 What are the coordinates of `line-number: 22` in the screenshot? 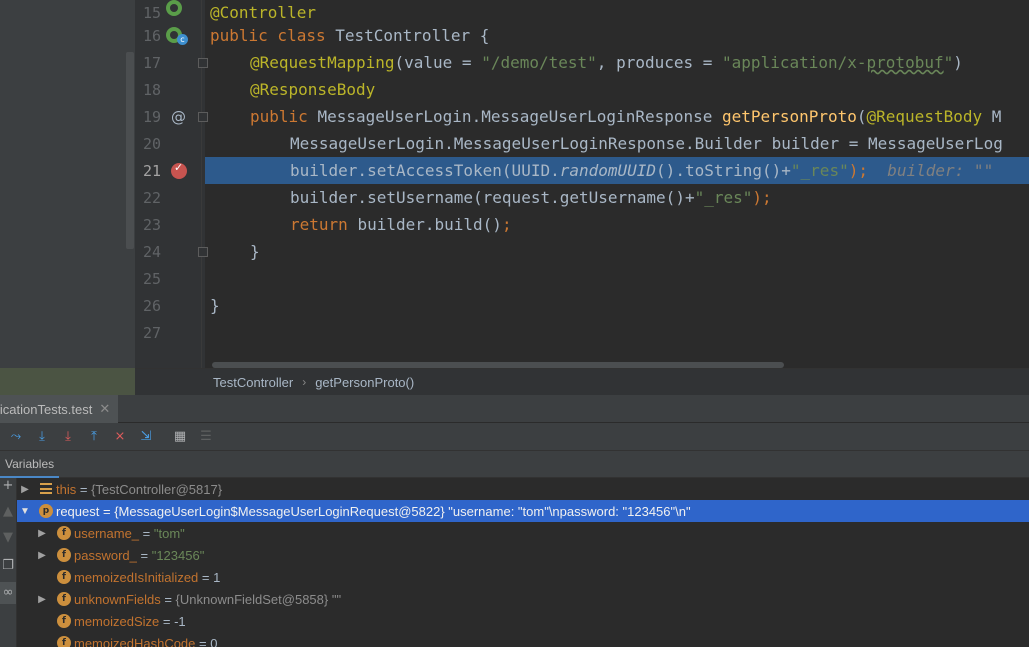 It's located at (151, 198).